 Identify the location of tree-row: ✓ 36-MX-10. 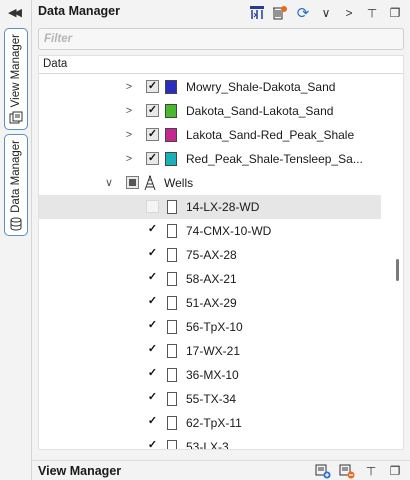
(210, 375).